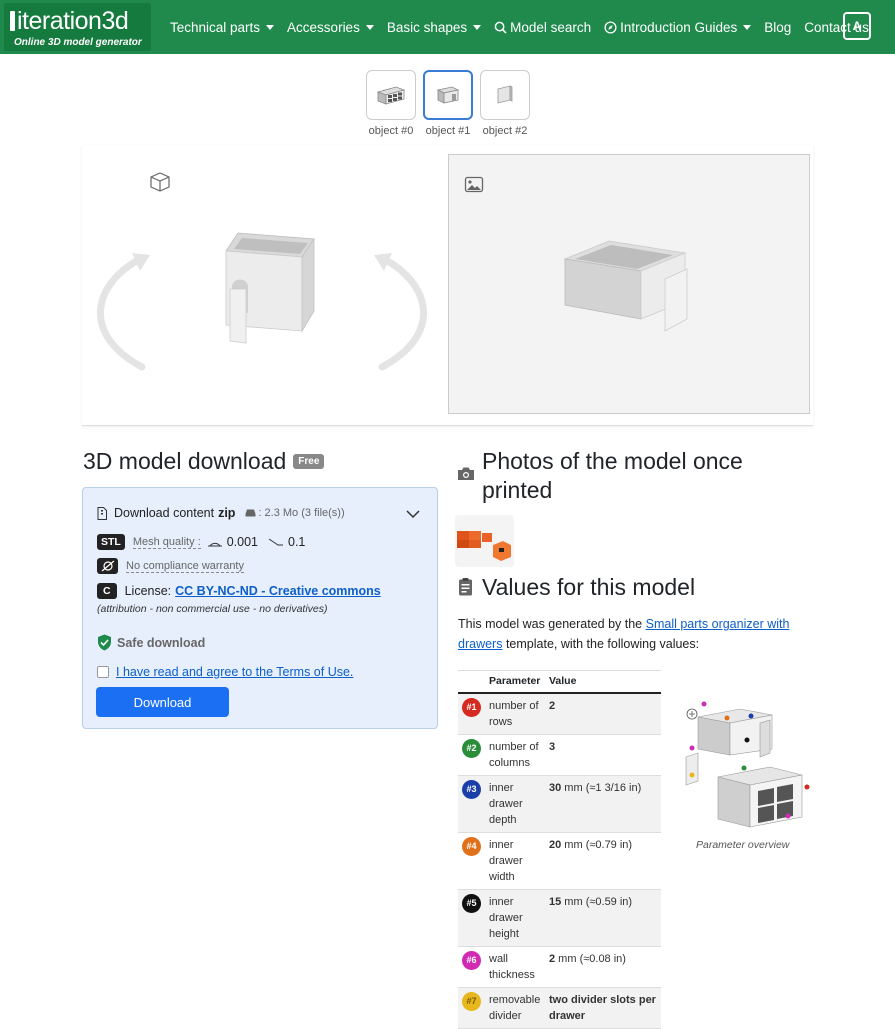 The image size is (895, 1029). I want to click on table-row: #4 inner drawer width 20 mm (≈0.79 in), so click(559, 861).